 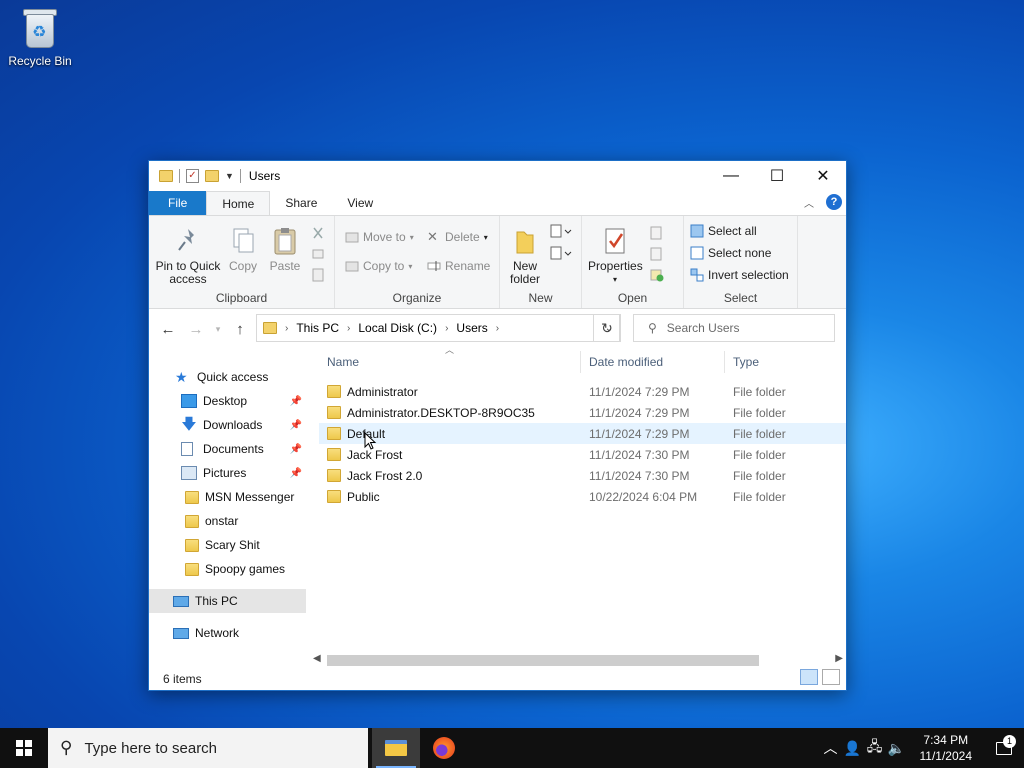 I want to click on select-none-button: Select none, so click(x=730, y=253).